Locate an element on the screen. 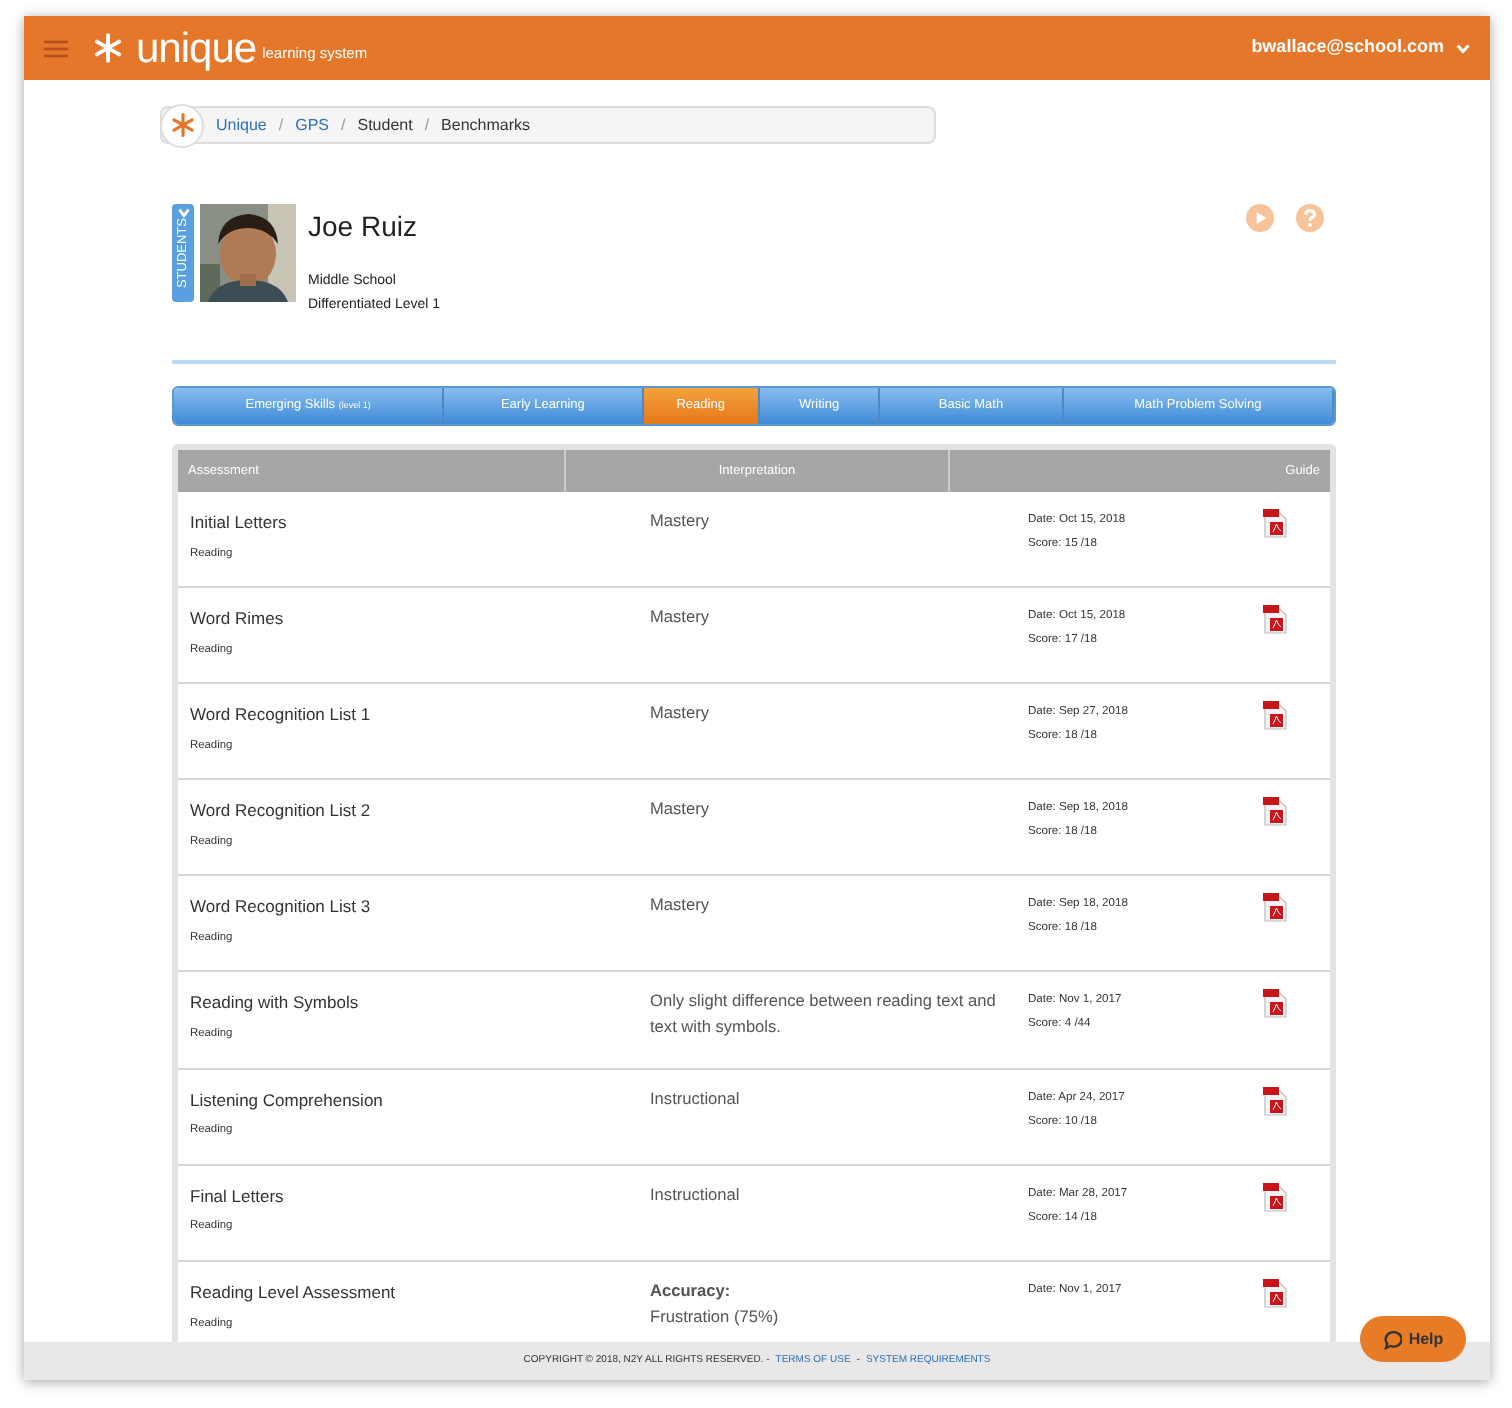 Image resolution: width=1512 pixels, height=1408 pixels. caret-icon is located at coordinates (1463, 48).